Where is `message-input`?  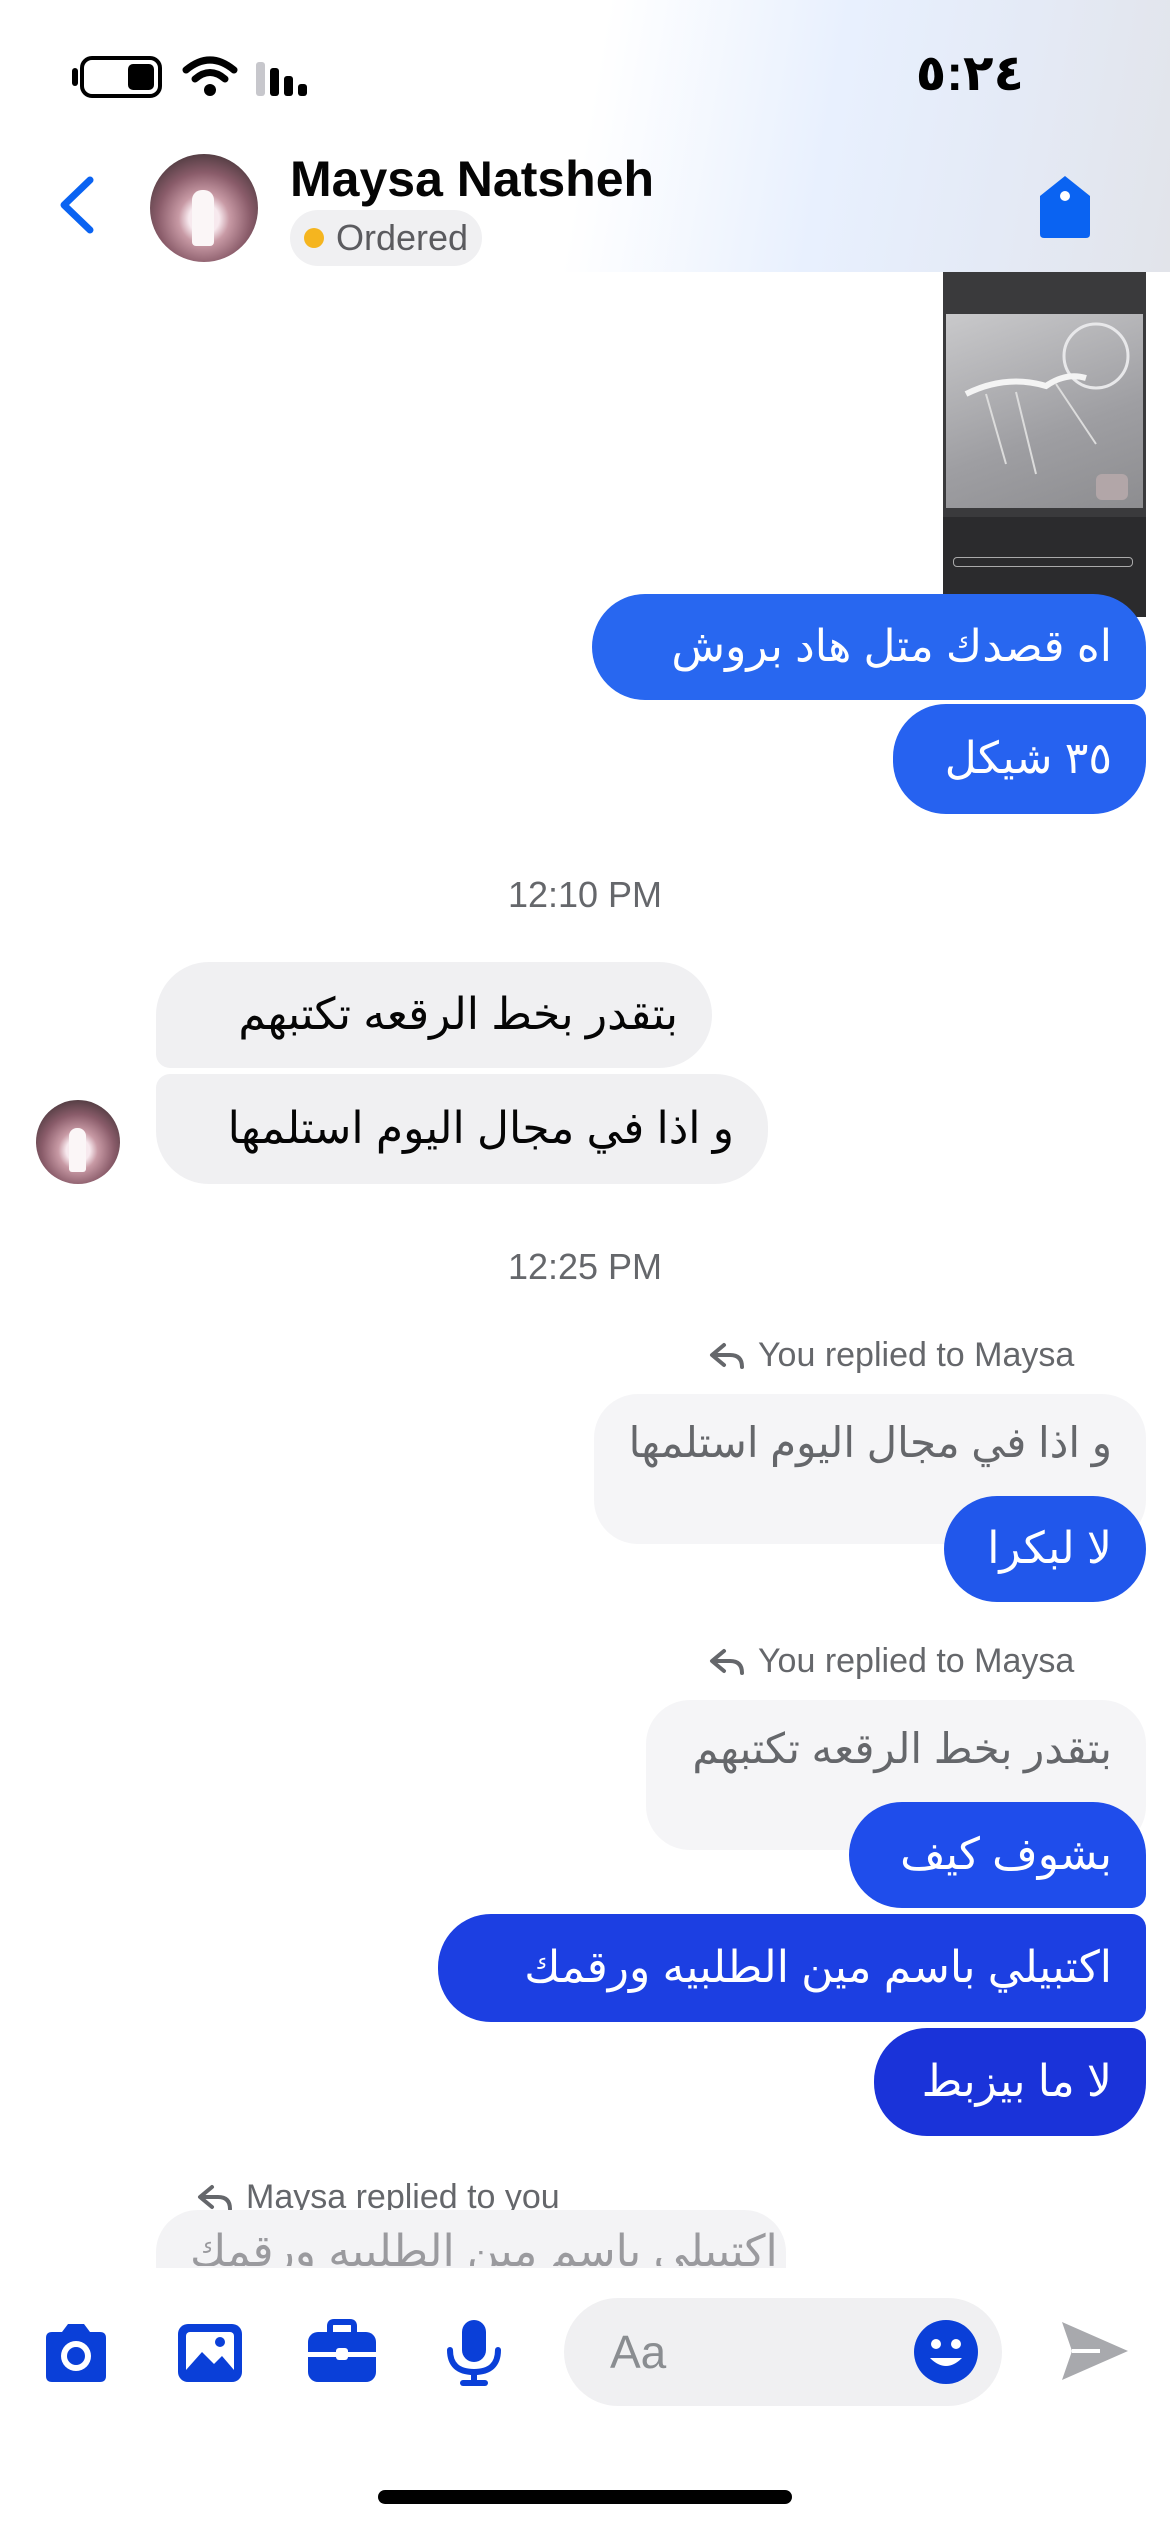 message-input is located at coordinates (750, 2352).